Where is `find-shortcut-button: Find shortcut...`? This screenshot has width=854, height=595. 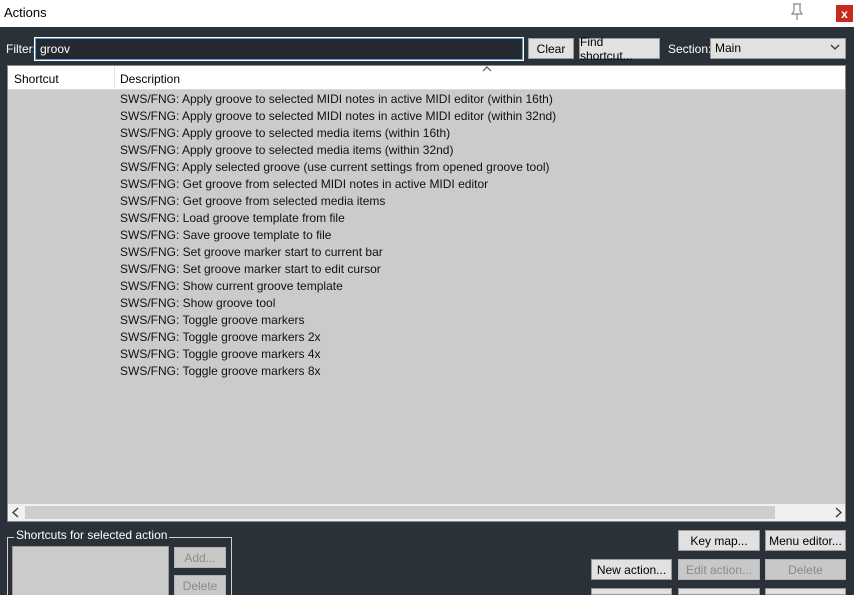 find-shortcut-button: Find shortcut... is located at coordinates (619, 49).